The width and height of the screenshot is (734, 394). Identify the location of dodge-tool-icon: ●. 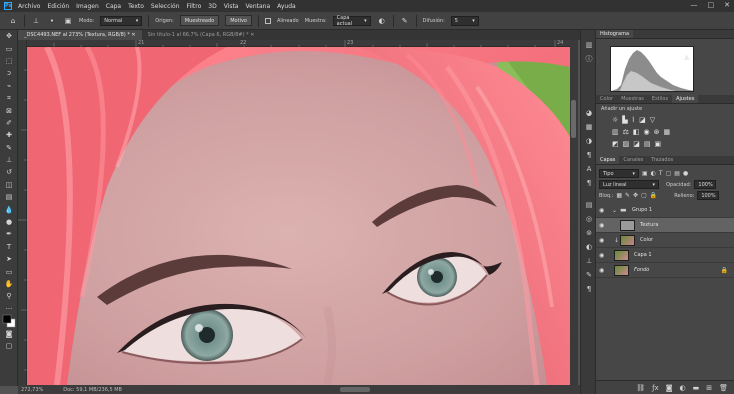
(9, 222).